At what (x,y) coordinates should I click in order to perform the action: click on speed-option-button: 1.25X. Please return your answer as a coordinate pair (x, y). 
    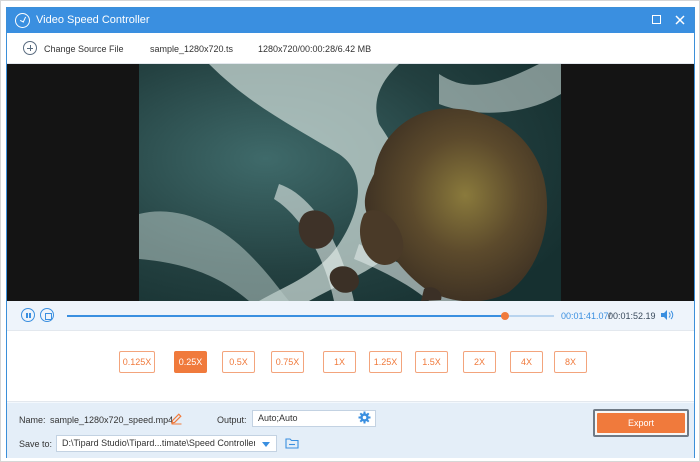
    Looking at the image, I should click on (385, 362).